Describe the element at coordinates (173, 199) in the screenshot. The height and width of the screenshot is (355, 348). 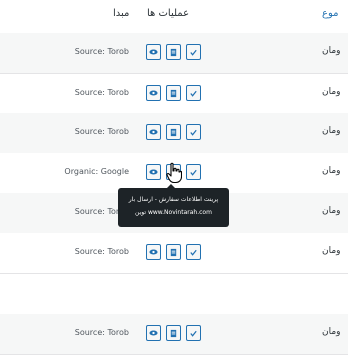
I see `tooltip-line-1: پرینت اطلاعات سفارش - ارسال بار` at that location.